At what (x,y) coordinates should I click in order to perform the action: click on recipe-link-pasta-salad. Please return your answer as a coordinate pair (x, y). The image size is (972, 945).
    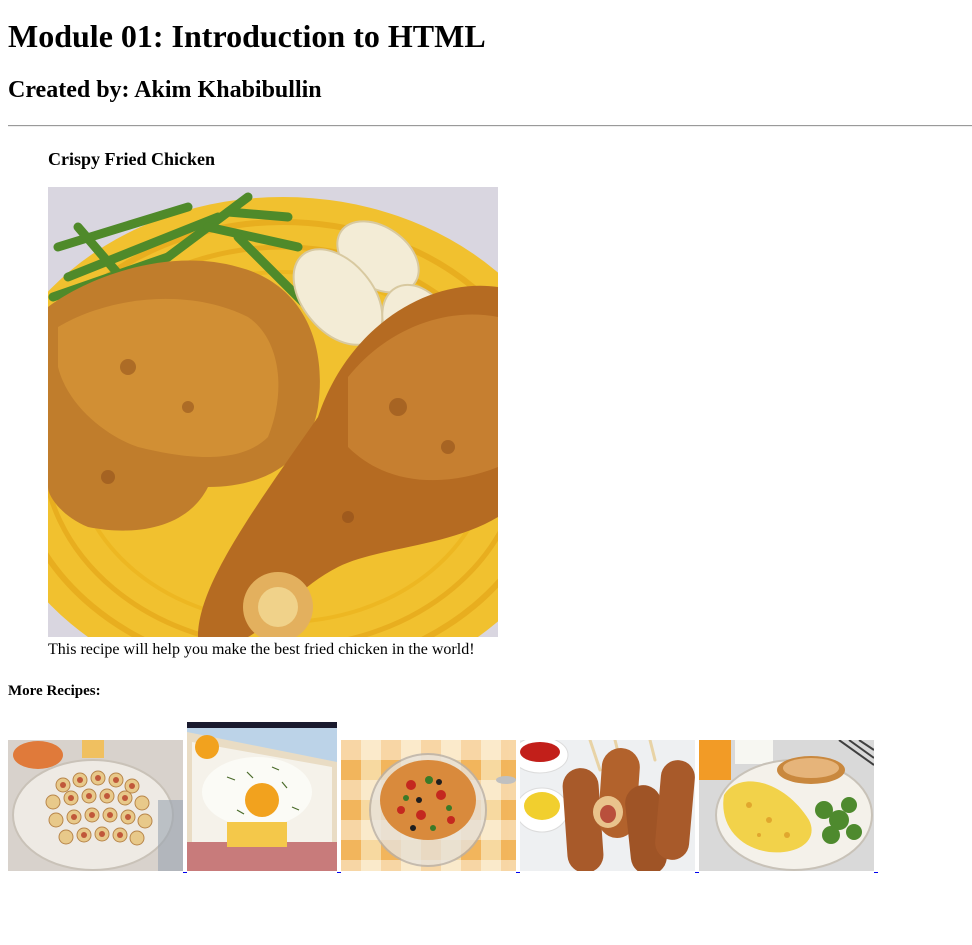
    Looking at the image, I should click on (430, 806).